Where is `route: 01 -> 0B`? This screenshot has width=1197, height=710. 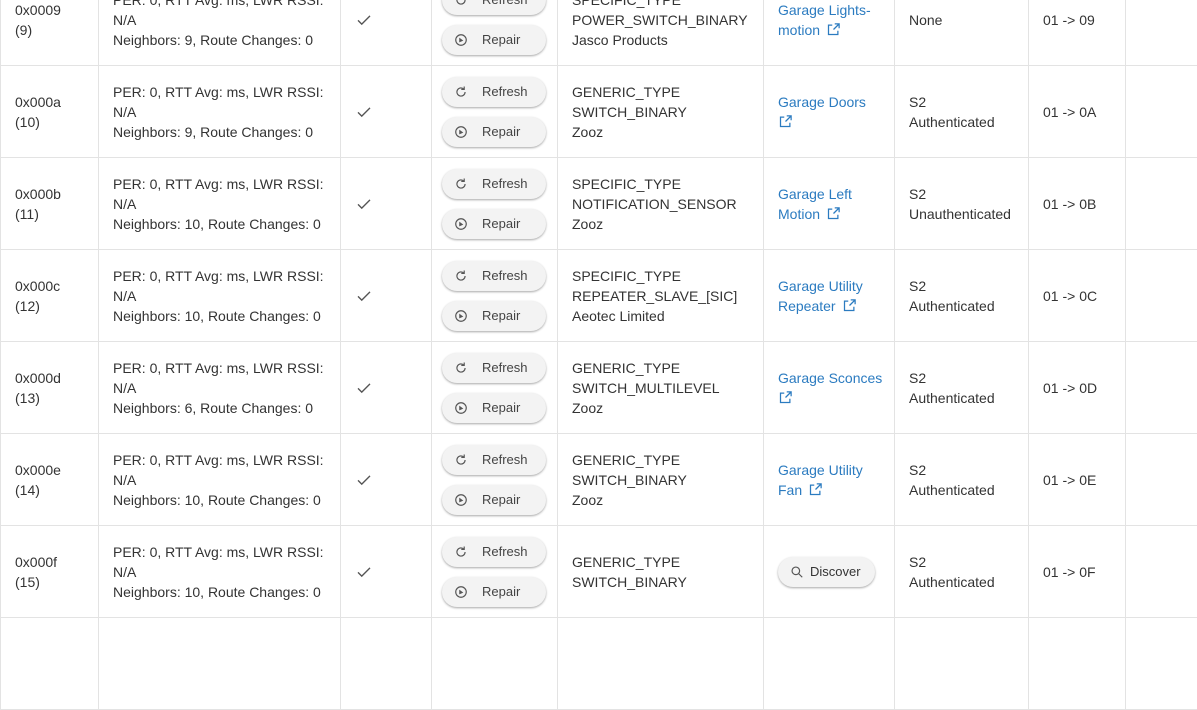
route: 01 -> 0B is located at coordinates (1070, 203).